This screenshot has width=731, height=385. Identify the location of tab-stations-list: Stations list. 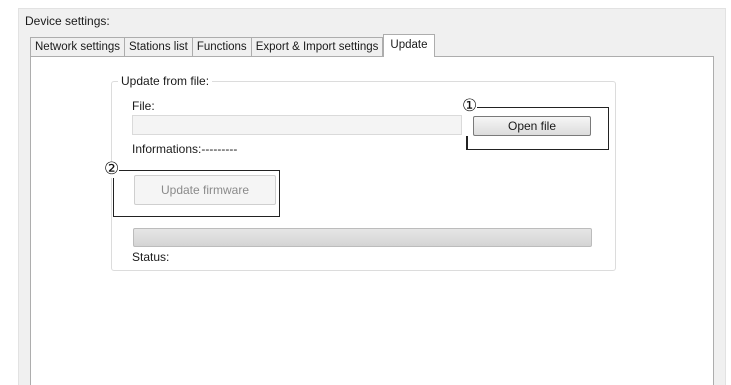
(158, 47).